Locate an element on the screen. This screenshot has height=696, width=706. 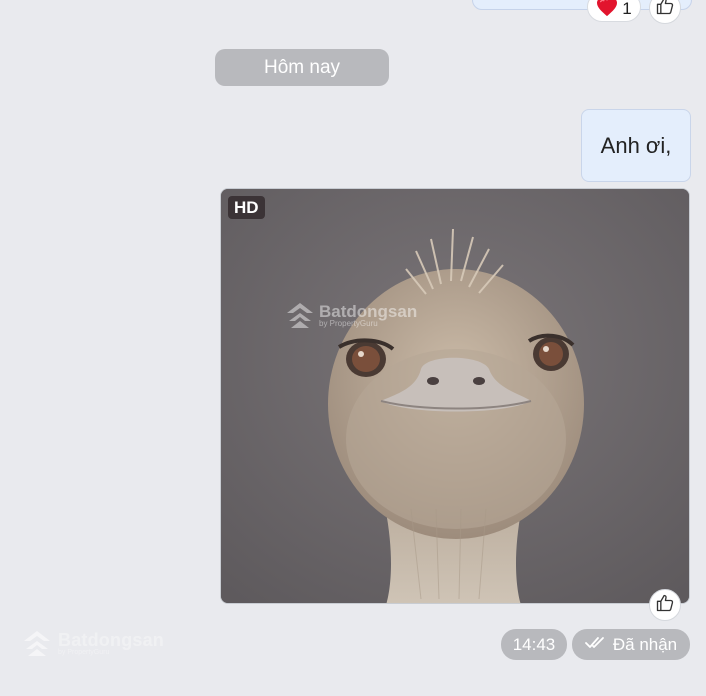
corner-watermark: Batdongsan by PropertyGuru is located at coordinates (93, 643).